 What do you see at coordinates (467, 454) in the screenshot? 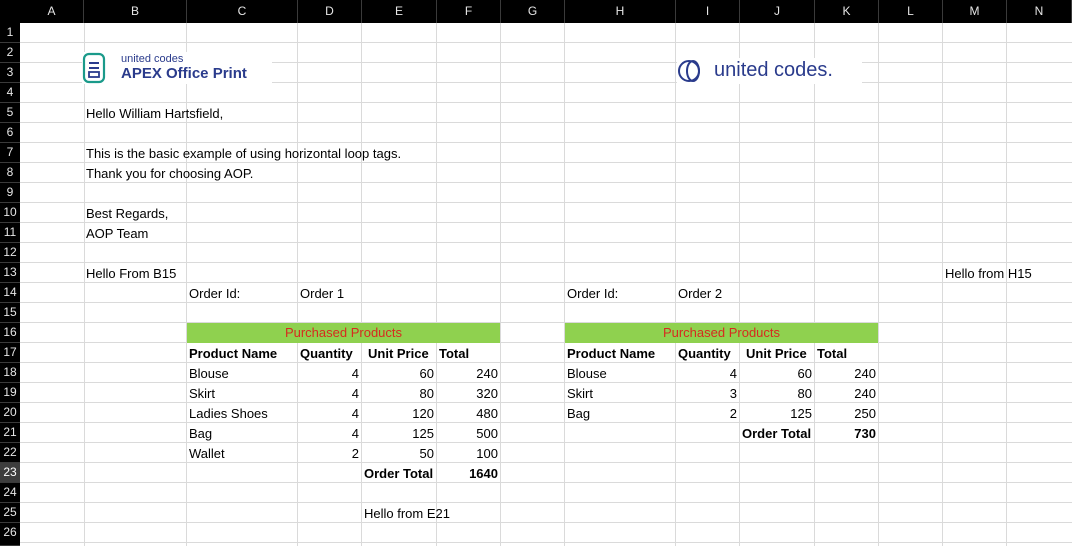
I see `order1-row5-total: 100` at bounding box center [467, 454].